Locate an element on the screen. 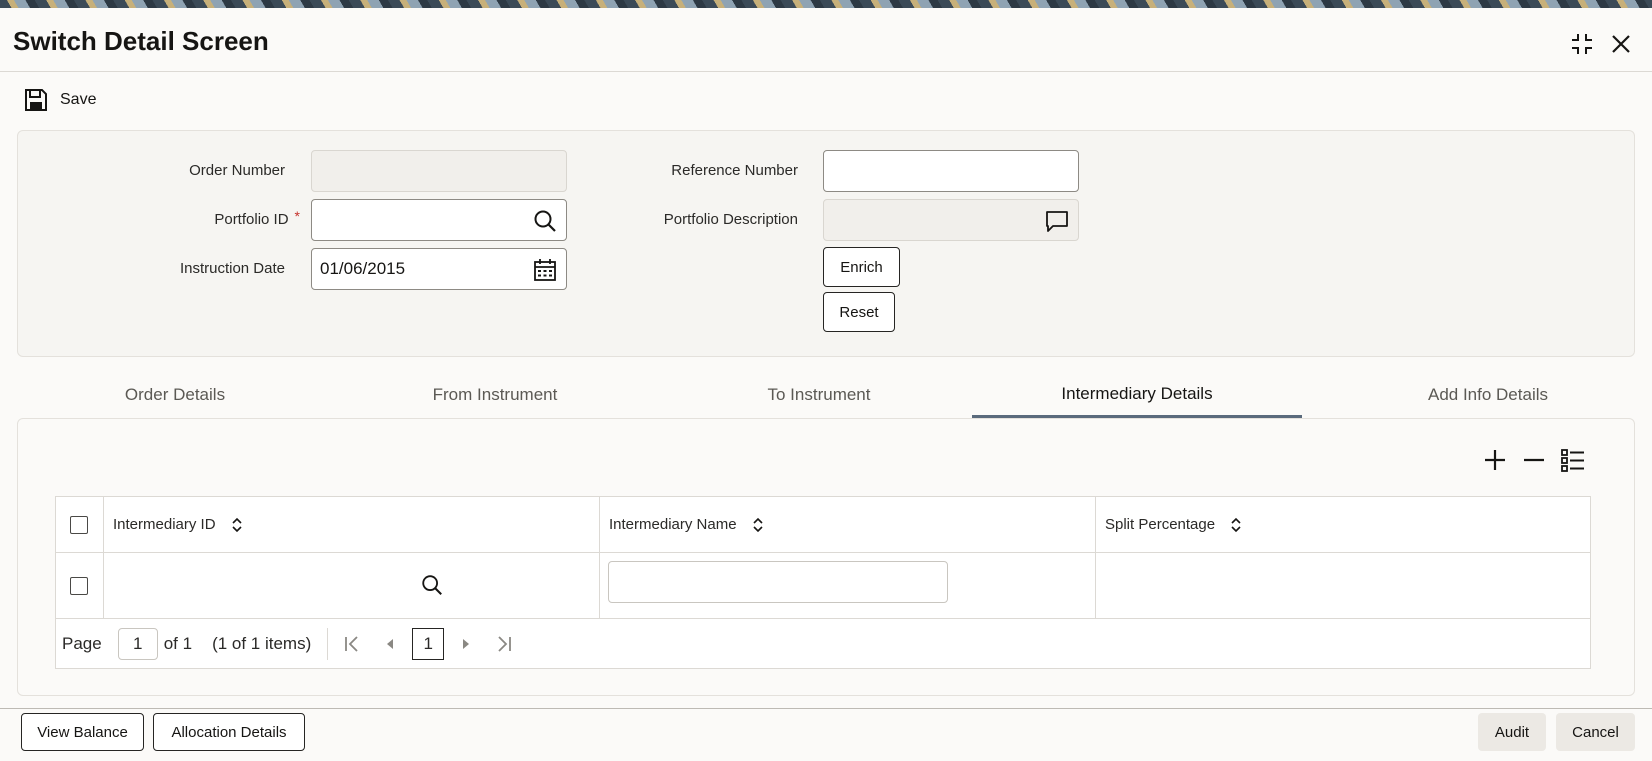 The image size is (1652, 761). maximize-button is located at coordinates (1582, 44).